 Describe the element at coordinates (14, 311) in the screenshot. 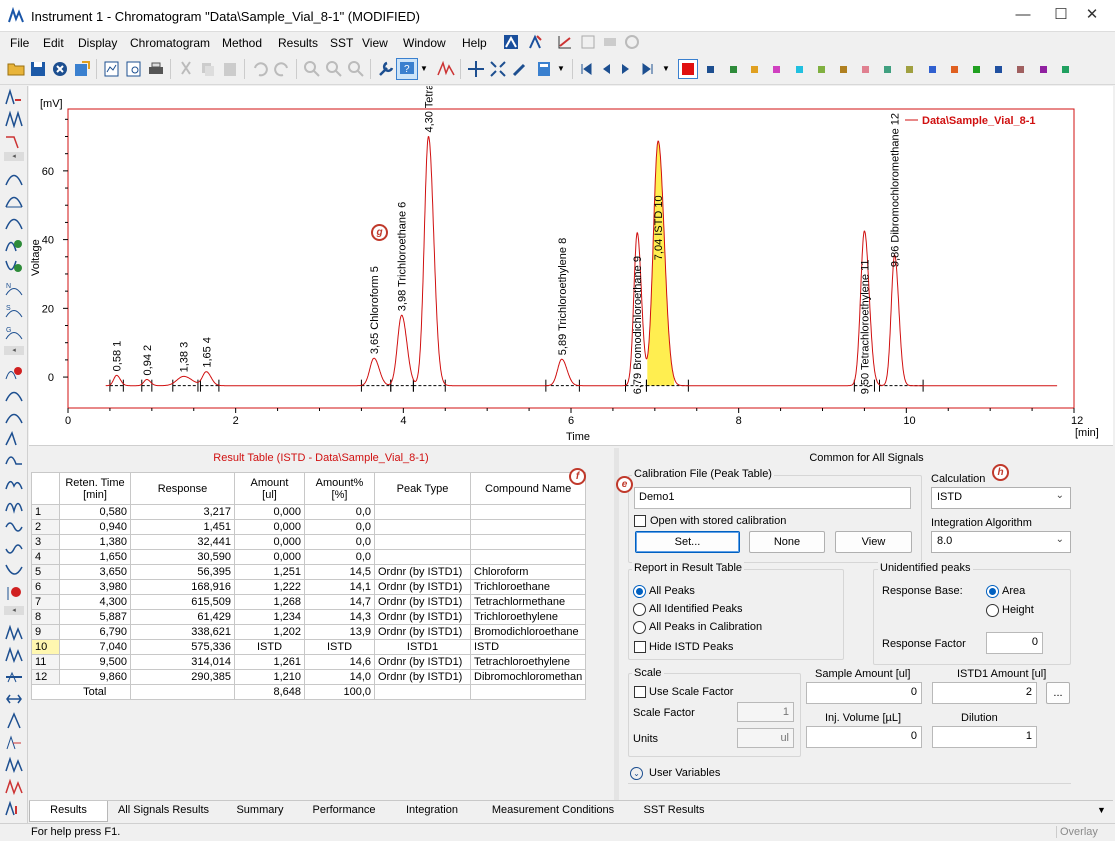

I see `slope-icon: S` at that location.